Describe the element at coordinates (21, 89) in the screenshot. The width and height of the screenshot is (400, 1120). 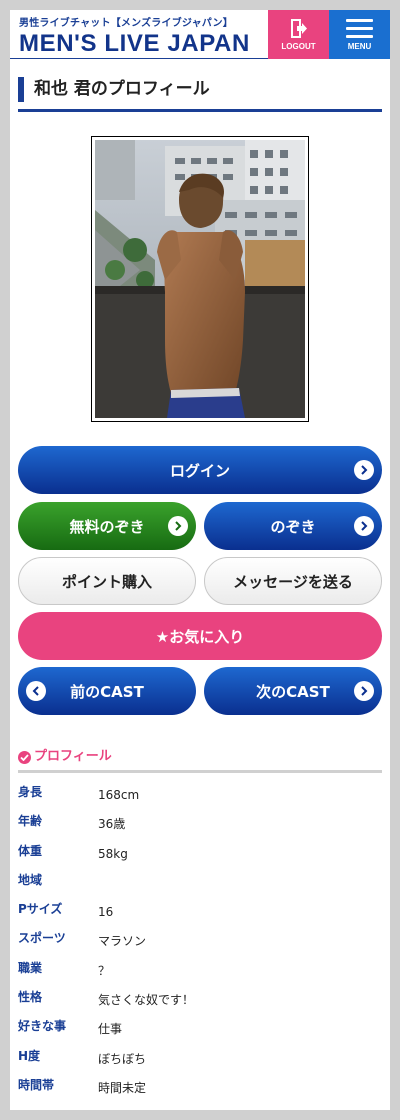
I see `title-accent-bar` at that location.